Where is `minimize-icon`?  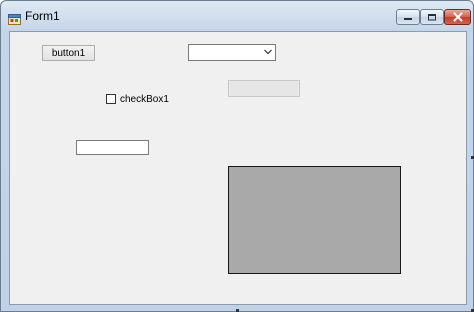 minimize-icon is located at coordinates (408, 19).